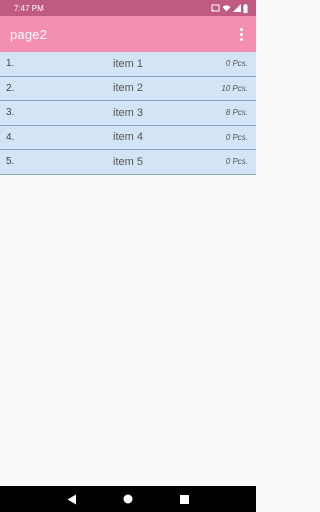 This screenshot has width=320, height=512. I want to click on item-name: item 2, so click(128, 88).